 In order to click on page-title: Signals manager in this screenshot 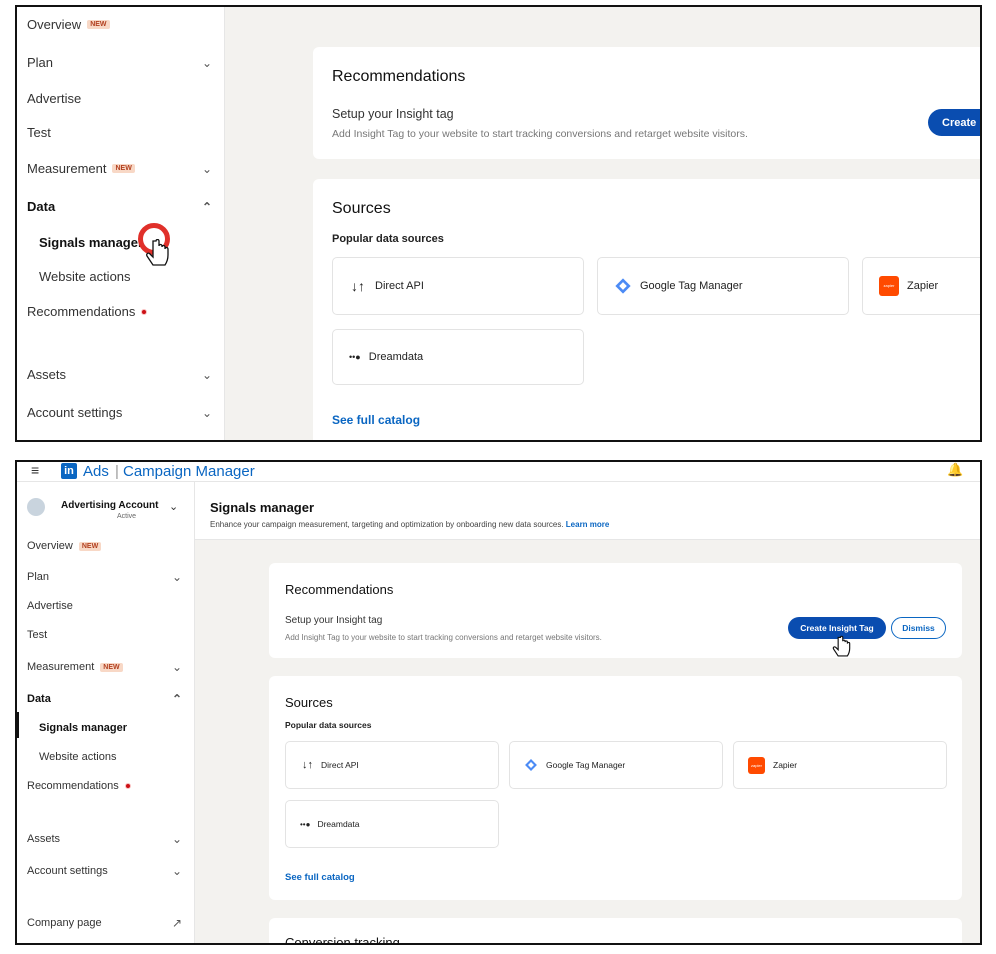, I will do `click(262, 507)`.